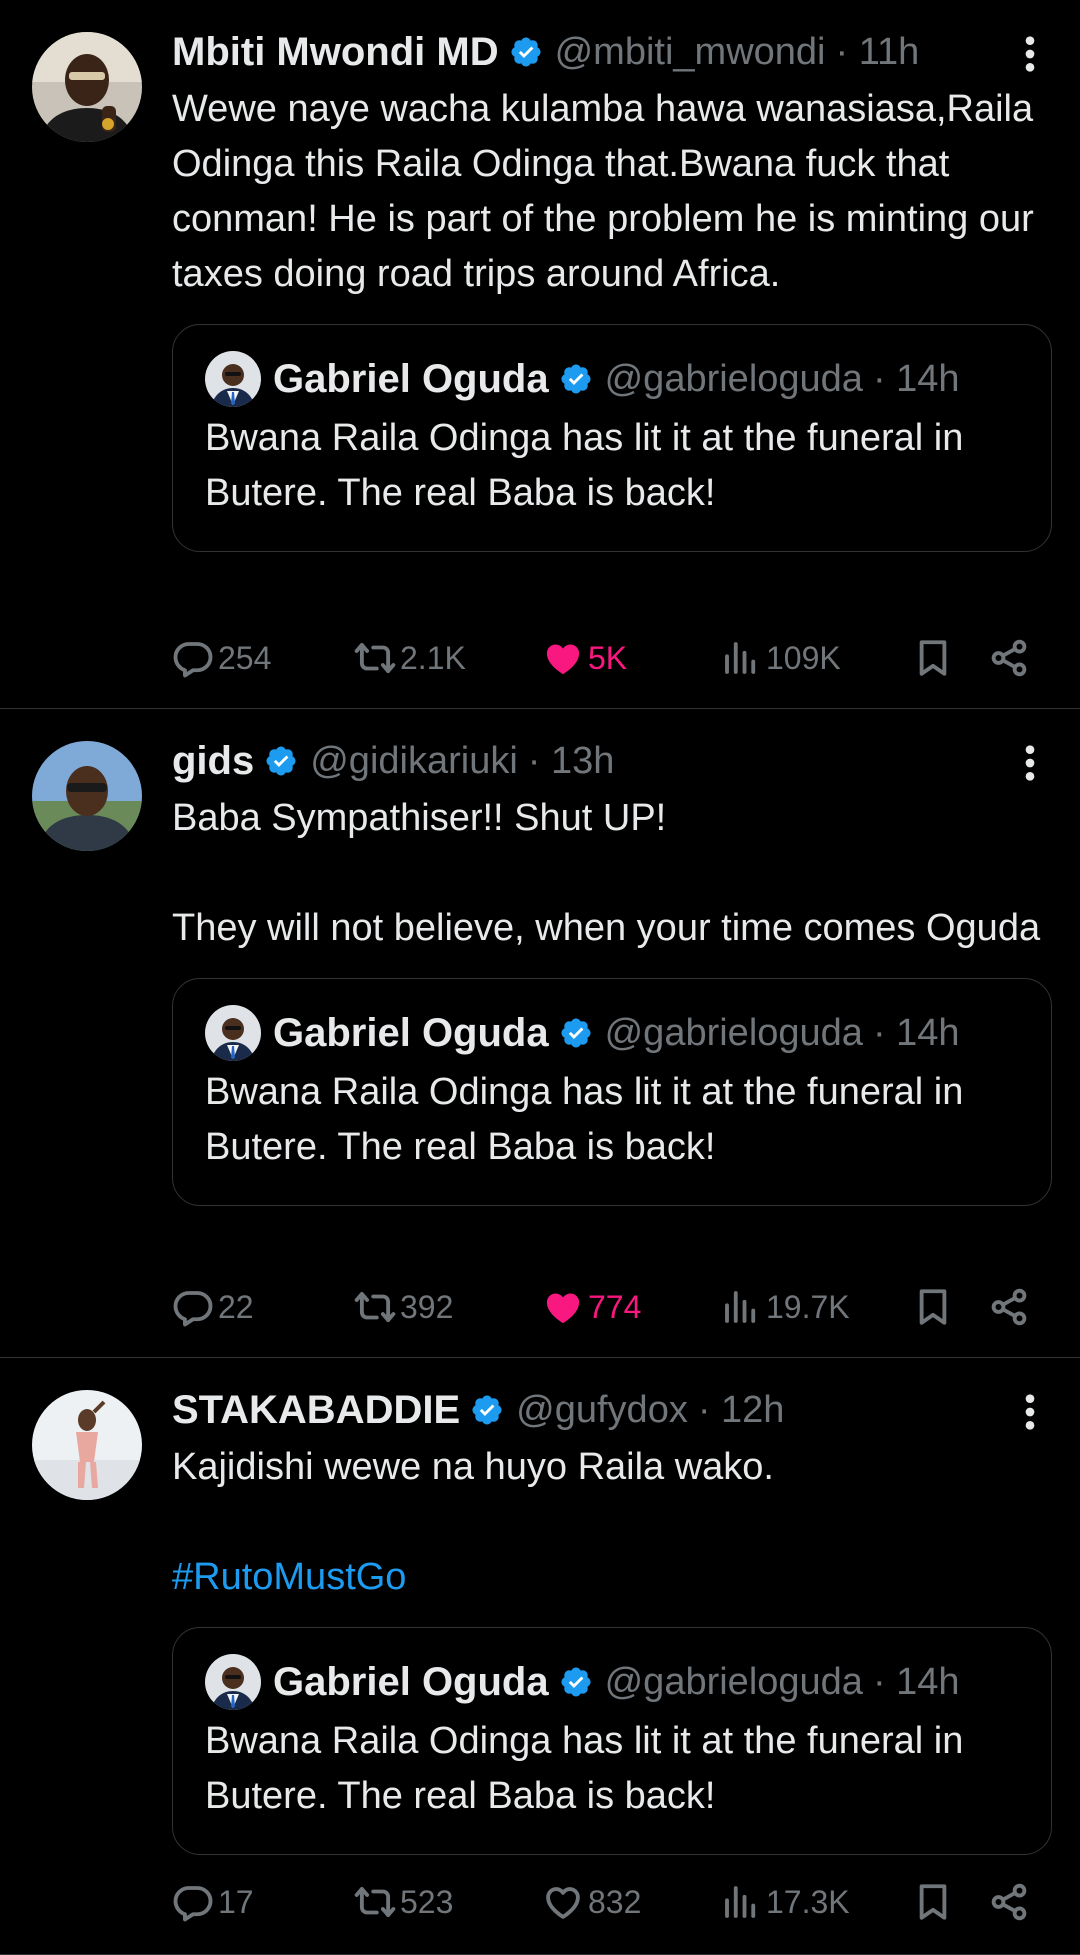 The image size is (1080, 1955). What do you see at coordinates (877, 52) in the screenshot?
I see `timestamp: · 11h` at bounding box center [877, 52].